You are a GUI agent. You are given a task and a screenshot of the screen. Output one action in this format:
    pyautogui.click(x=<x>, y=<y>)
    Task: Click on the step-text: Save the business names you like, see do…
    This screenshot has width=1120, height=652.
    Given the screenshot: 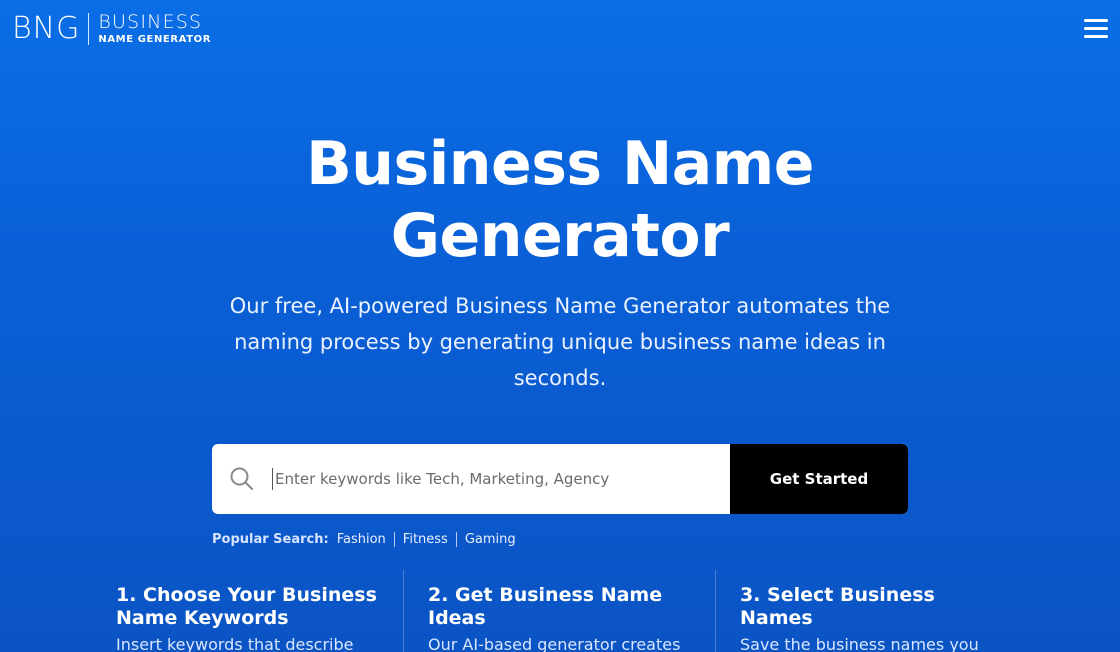 What is the action you would take?
    pyautogui.click(x=859, y=643)
    